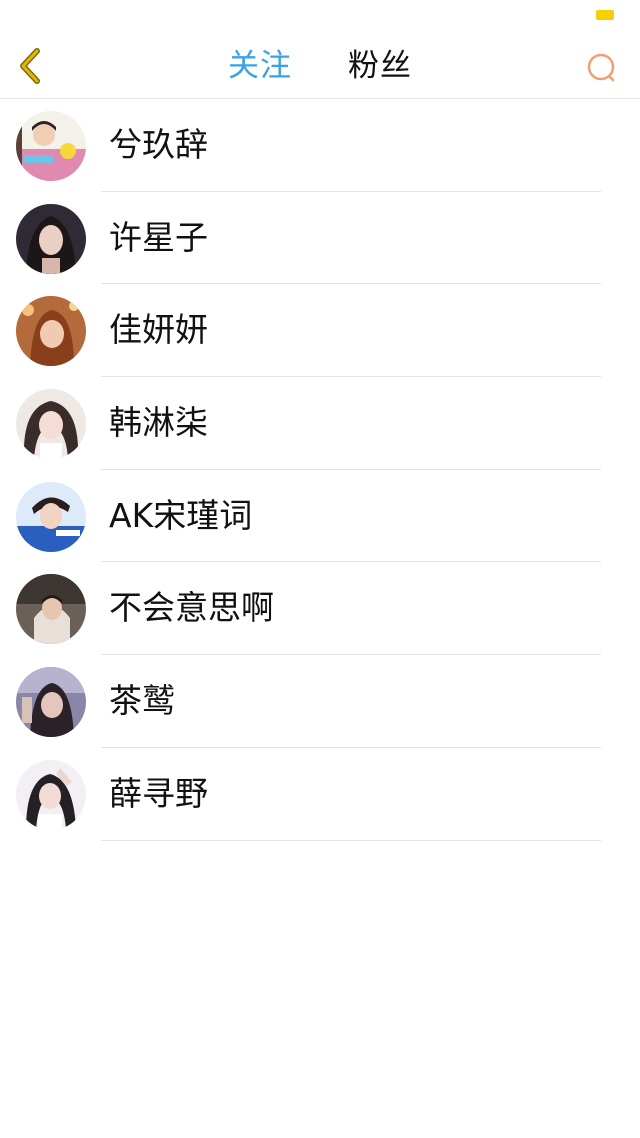  Describe the element at coordinates (320, 145) in the screenshot. I see `list-item: 兮玖辞` at that location.